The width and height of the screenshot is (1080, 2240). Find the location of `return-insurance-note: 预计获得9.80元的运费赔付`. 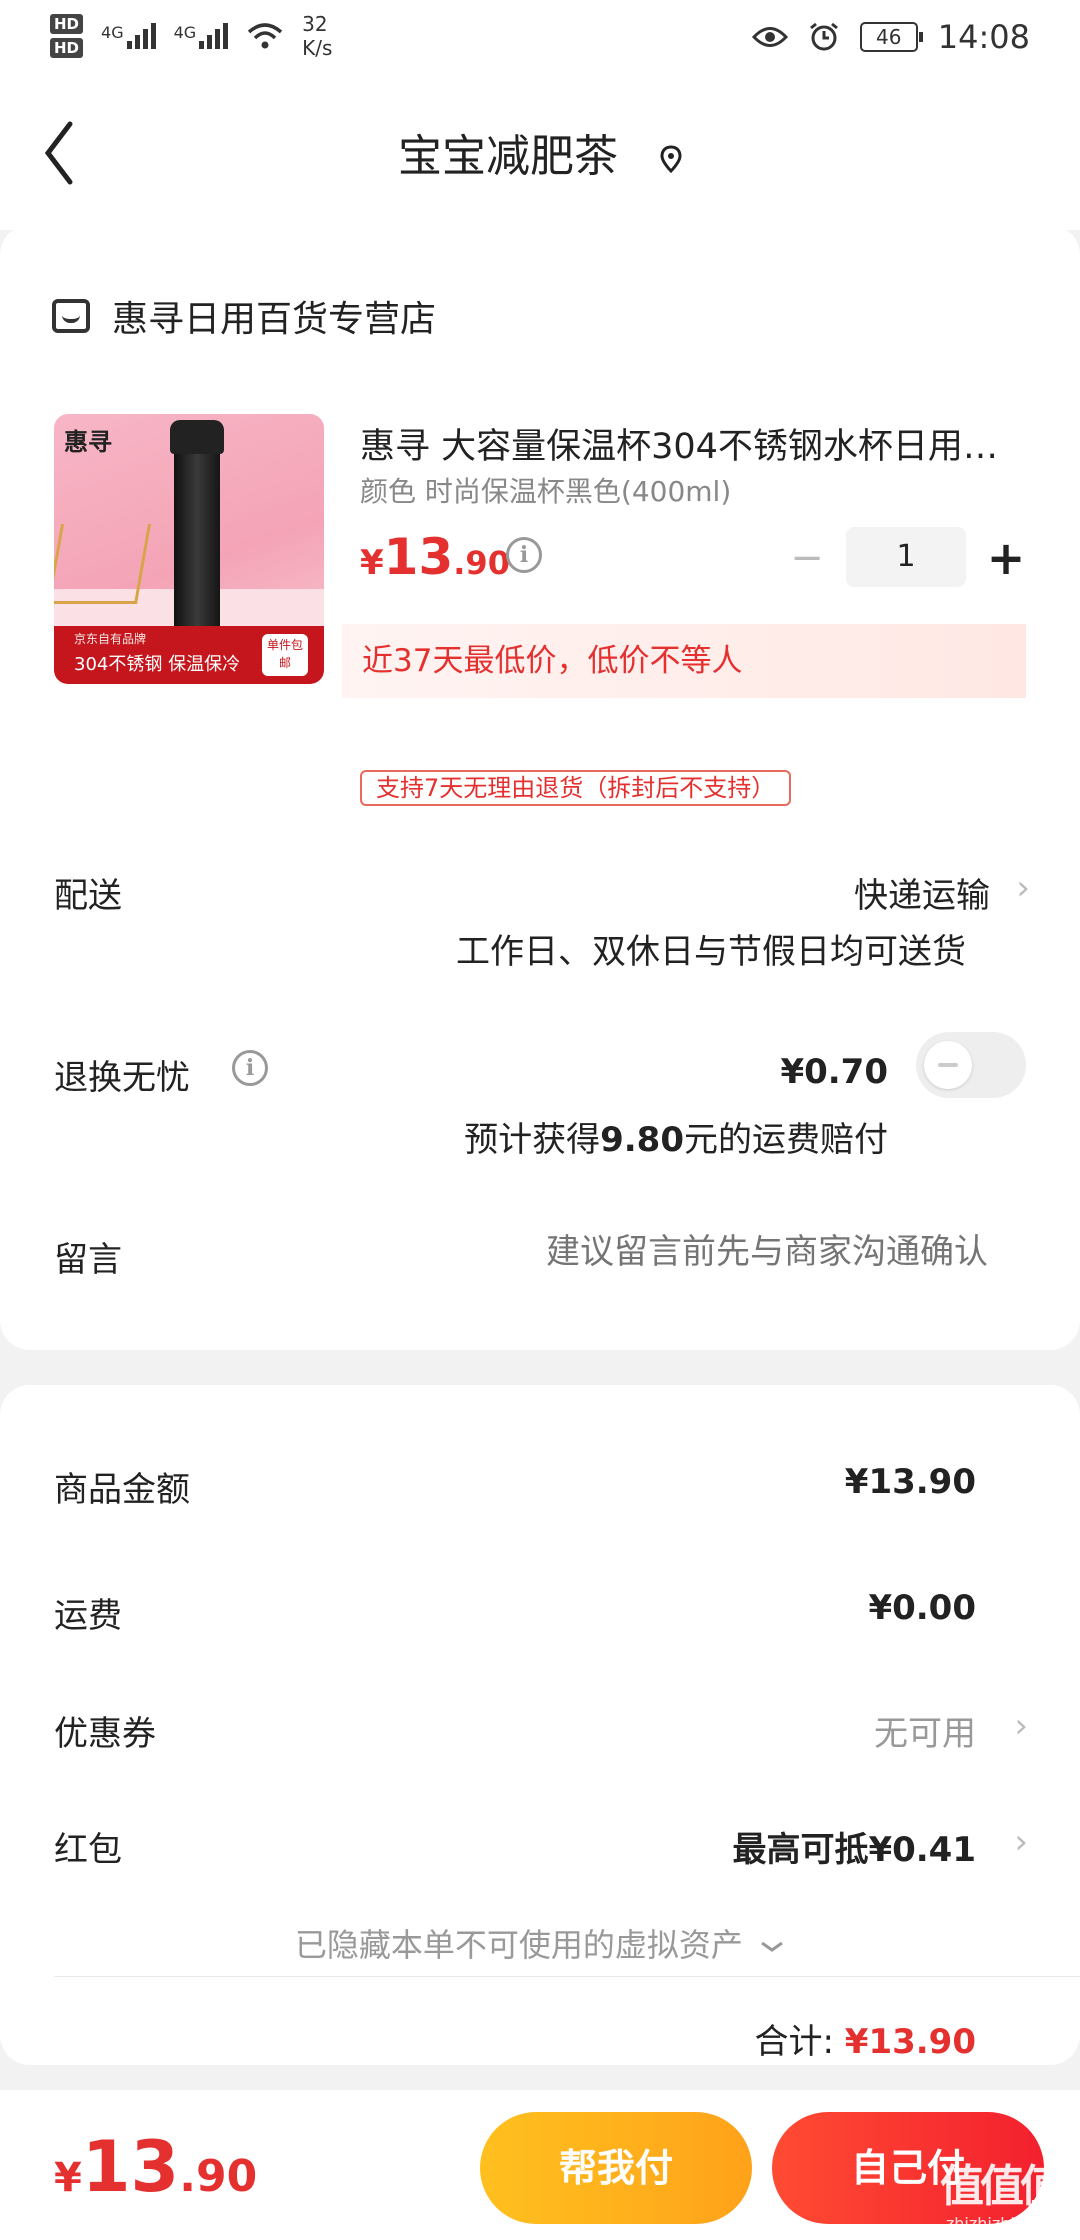

return-insurance-note: 预计获得9.80元的运费赔付 is located at coordinates (676, 1136).